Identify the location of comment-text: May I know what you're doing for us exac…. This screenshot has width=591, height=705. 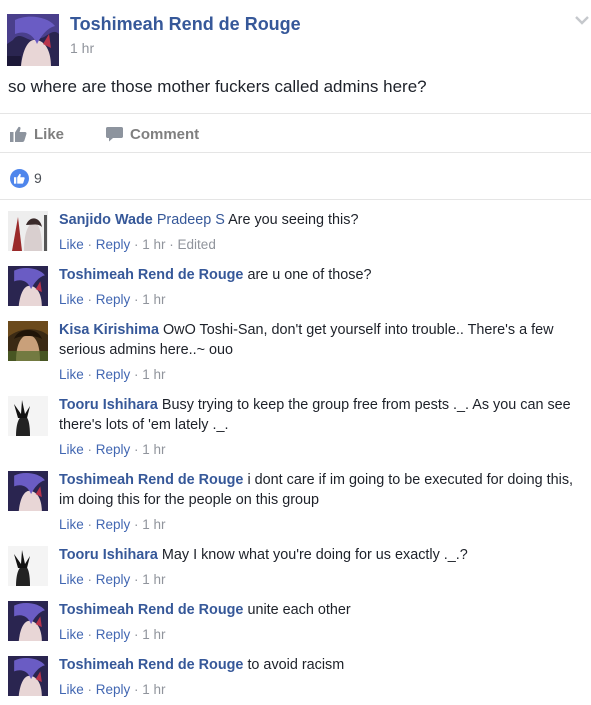
(314, 555).